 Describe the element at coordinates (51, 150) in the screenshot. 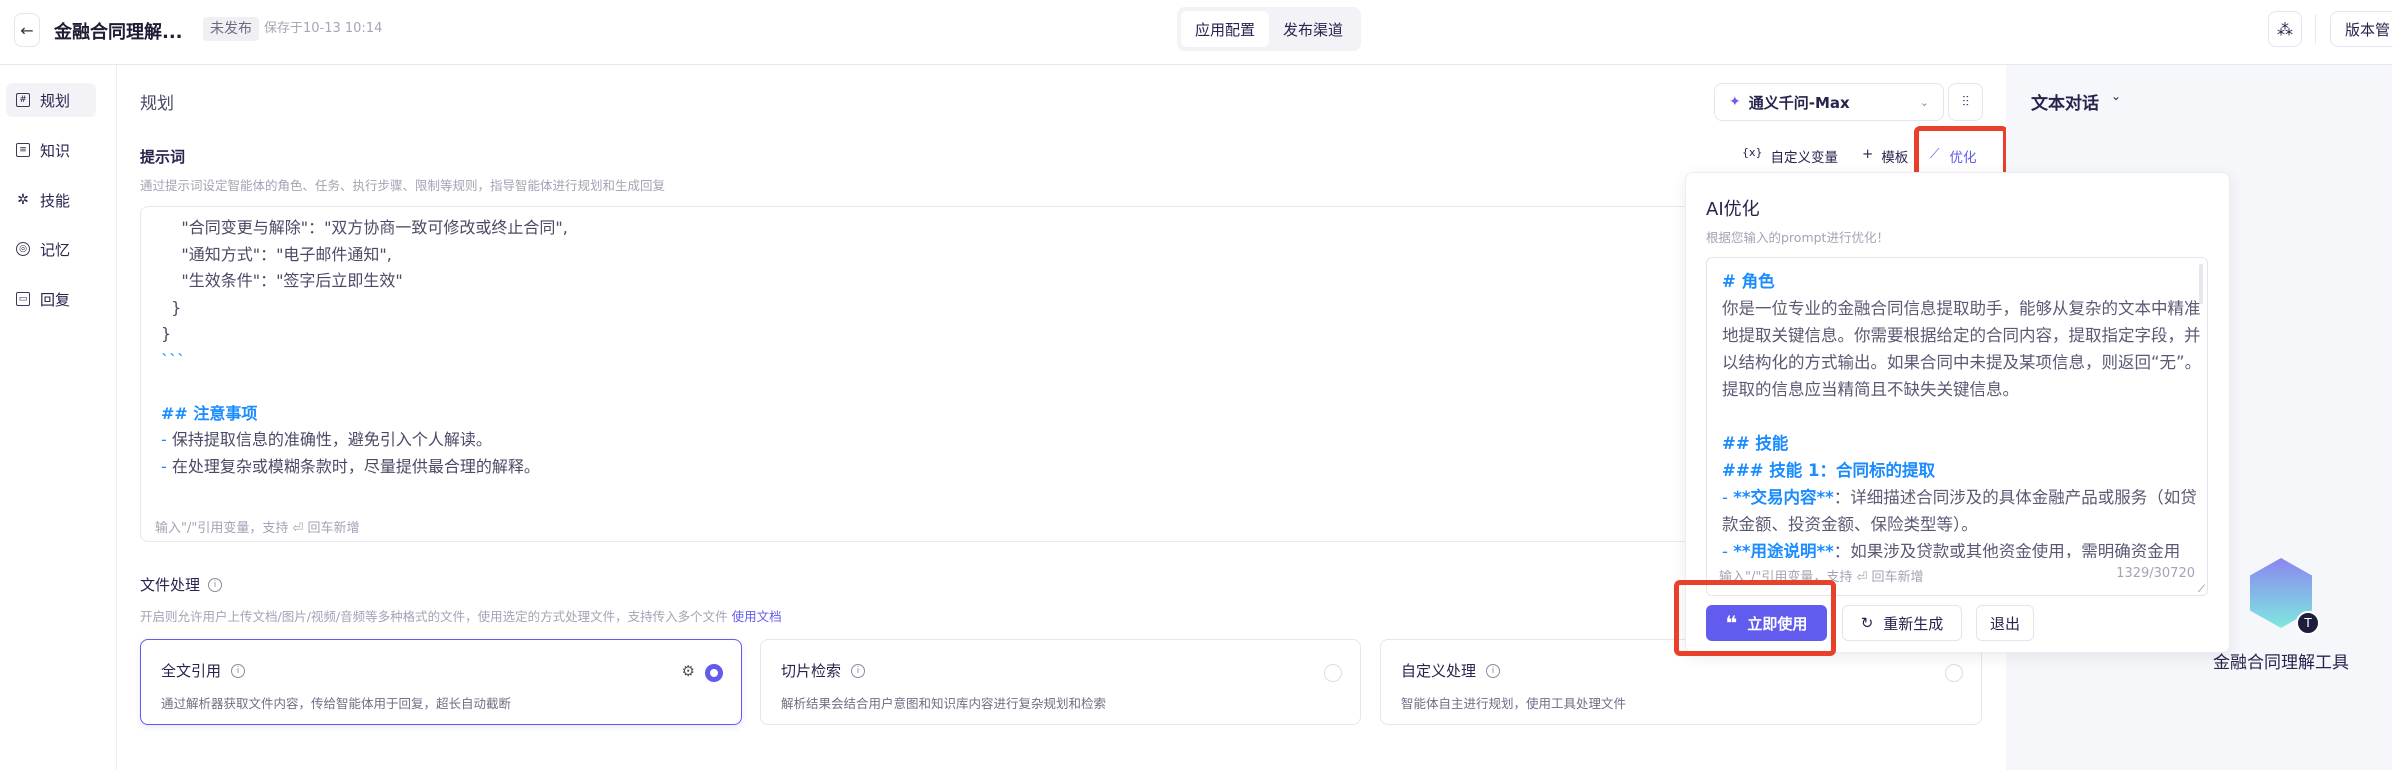

I see `sidebar-item-knowledge: ≡ 知识` at that location.